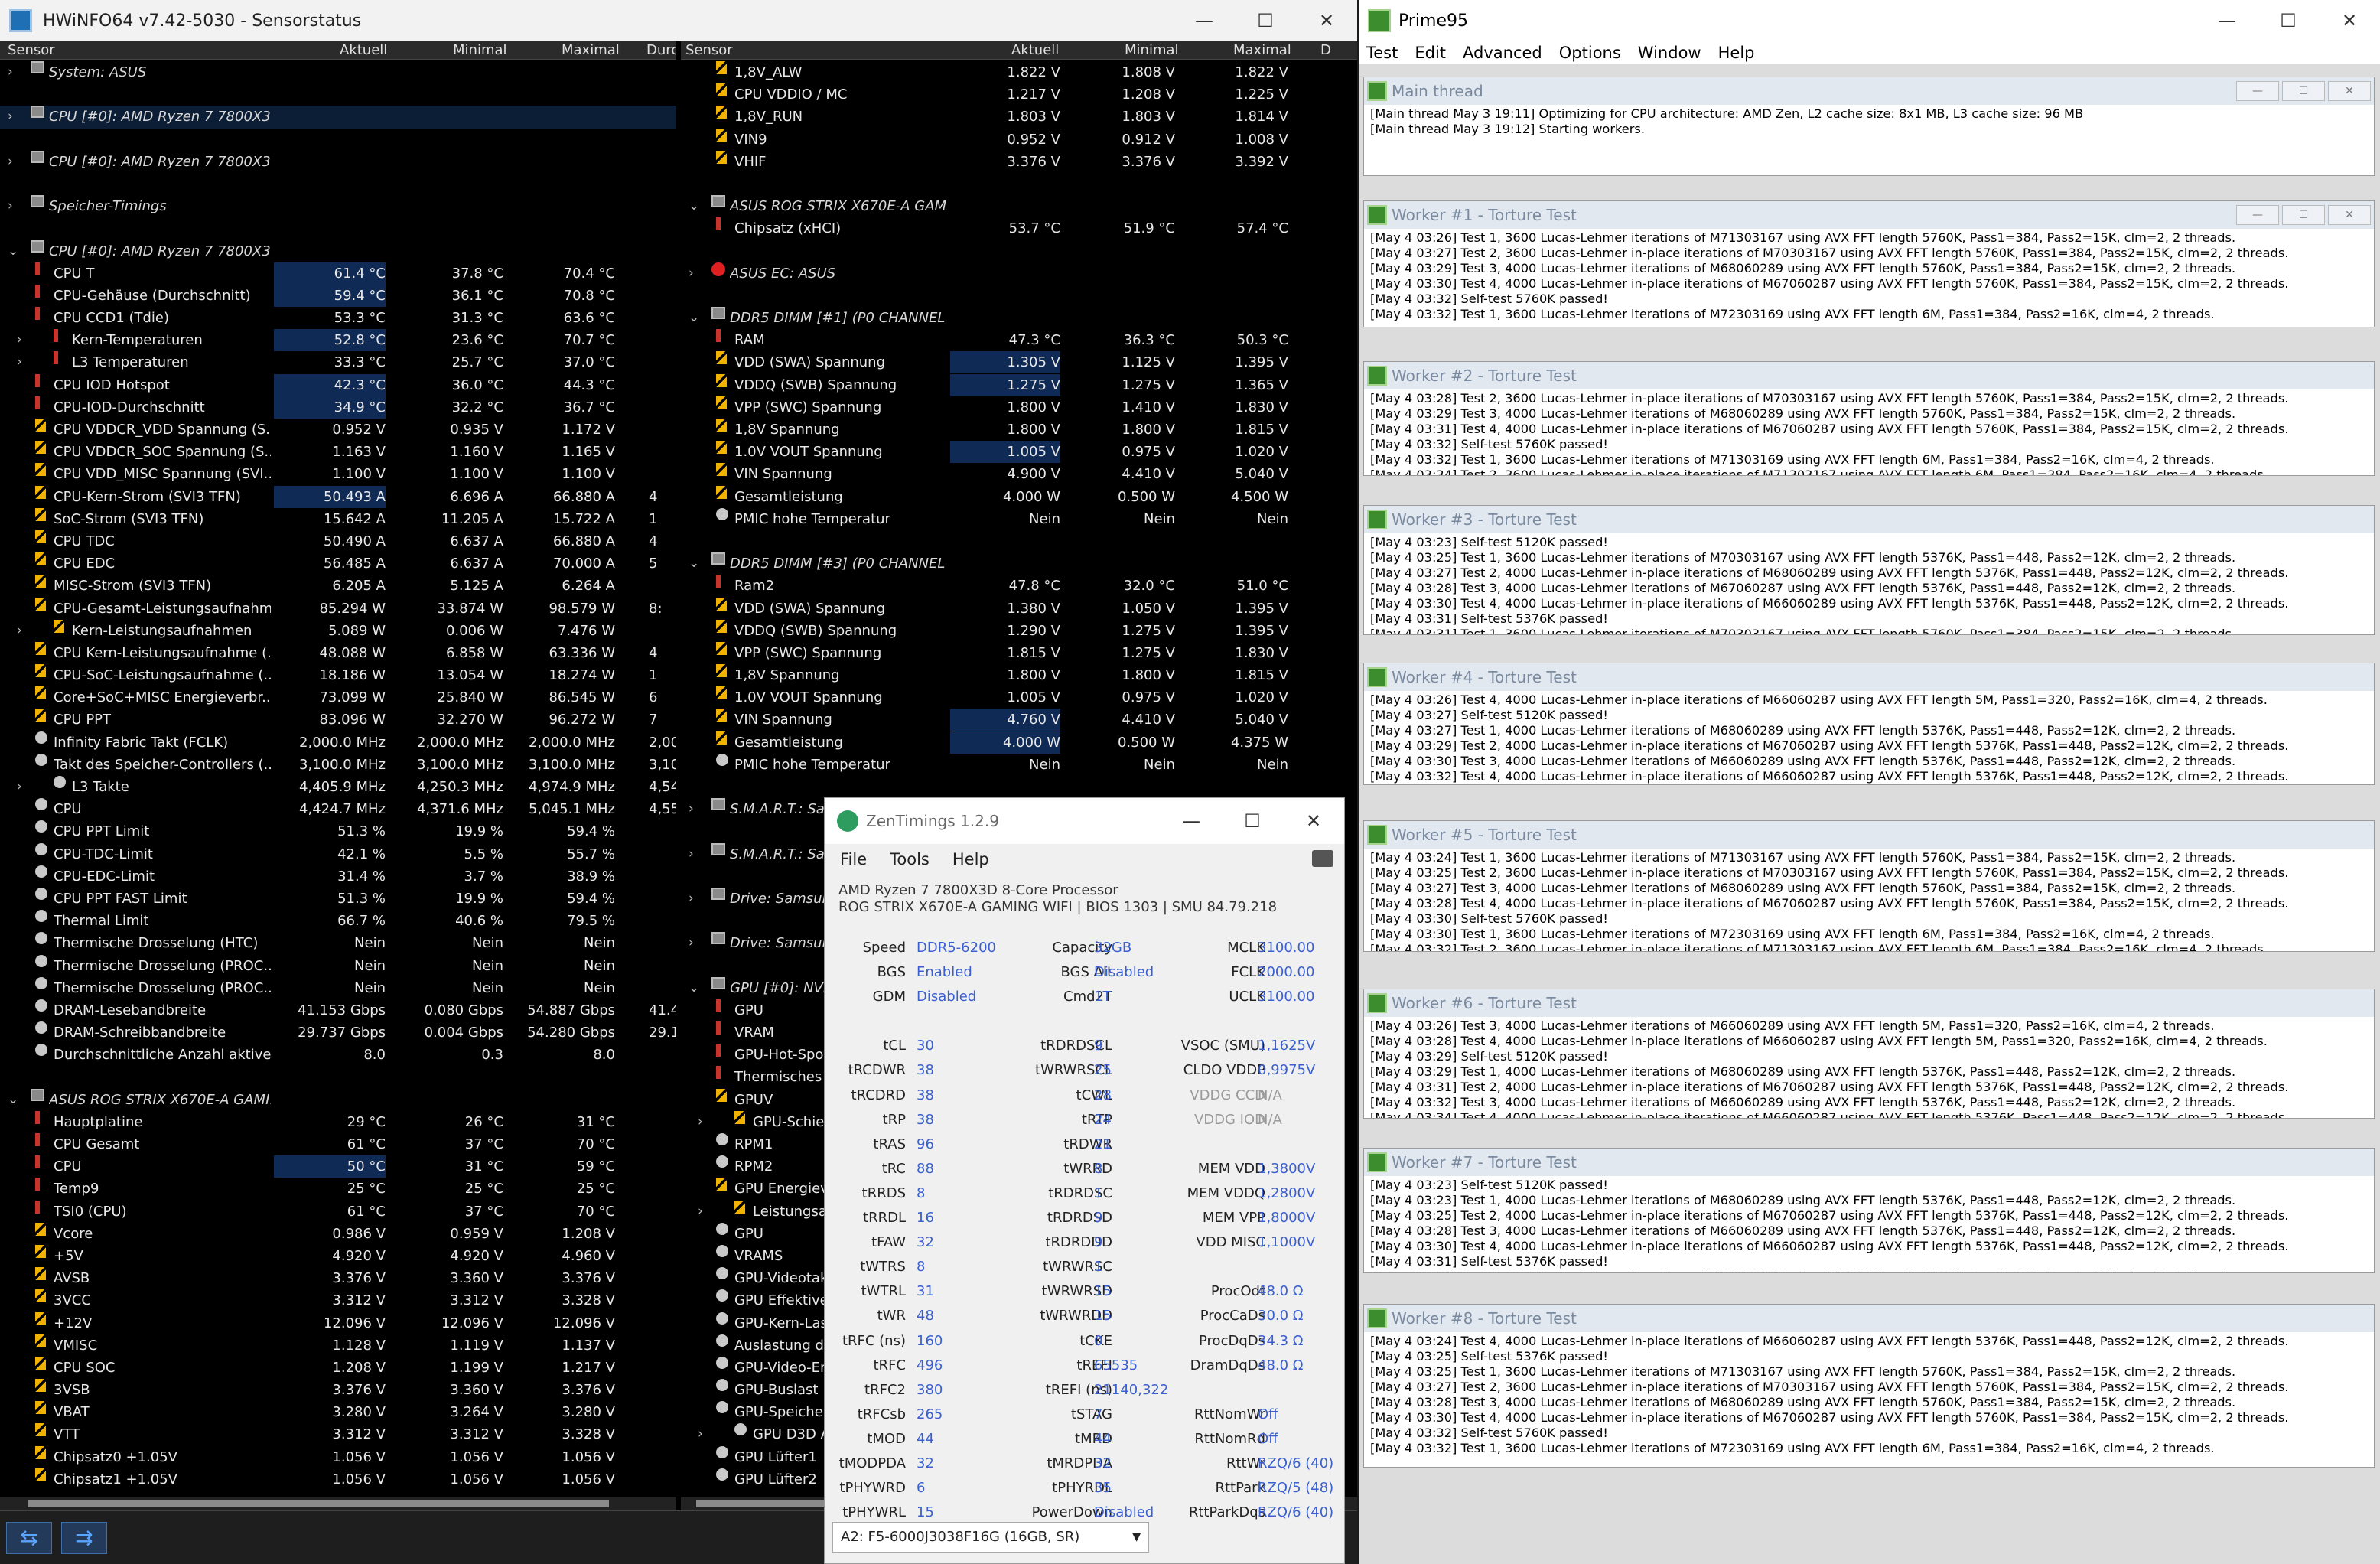  I want to click on header-min: Minimal, so click(1152, 50).